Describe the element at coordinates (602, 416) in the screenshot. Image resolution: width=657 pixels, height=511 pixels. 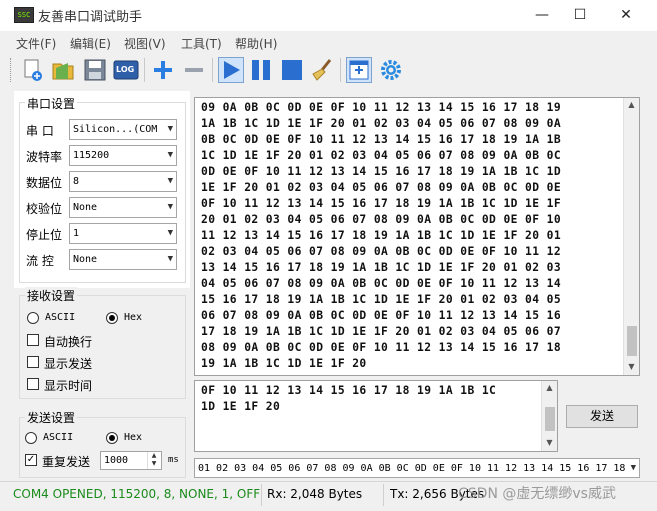
I see `send-button: 发送` at that location.